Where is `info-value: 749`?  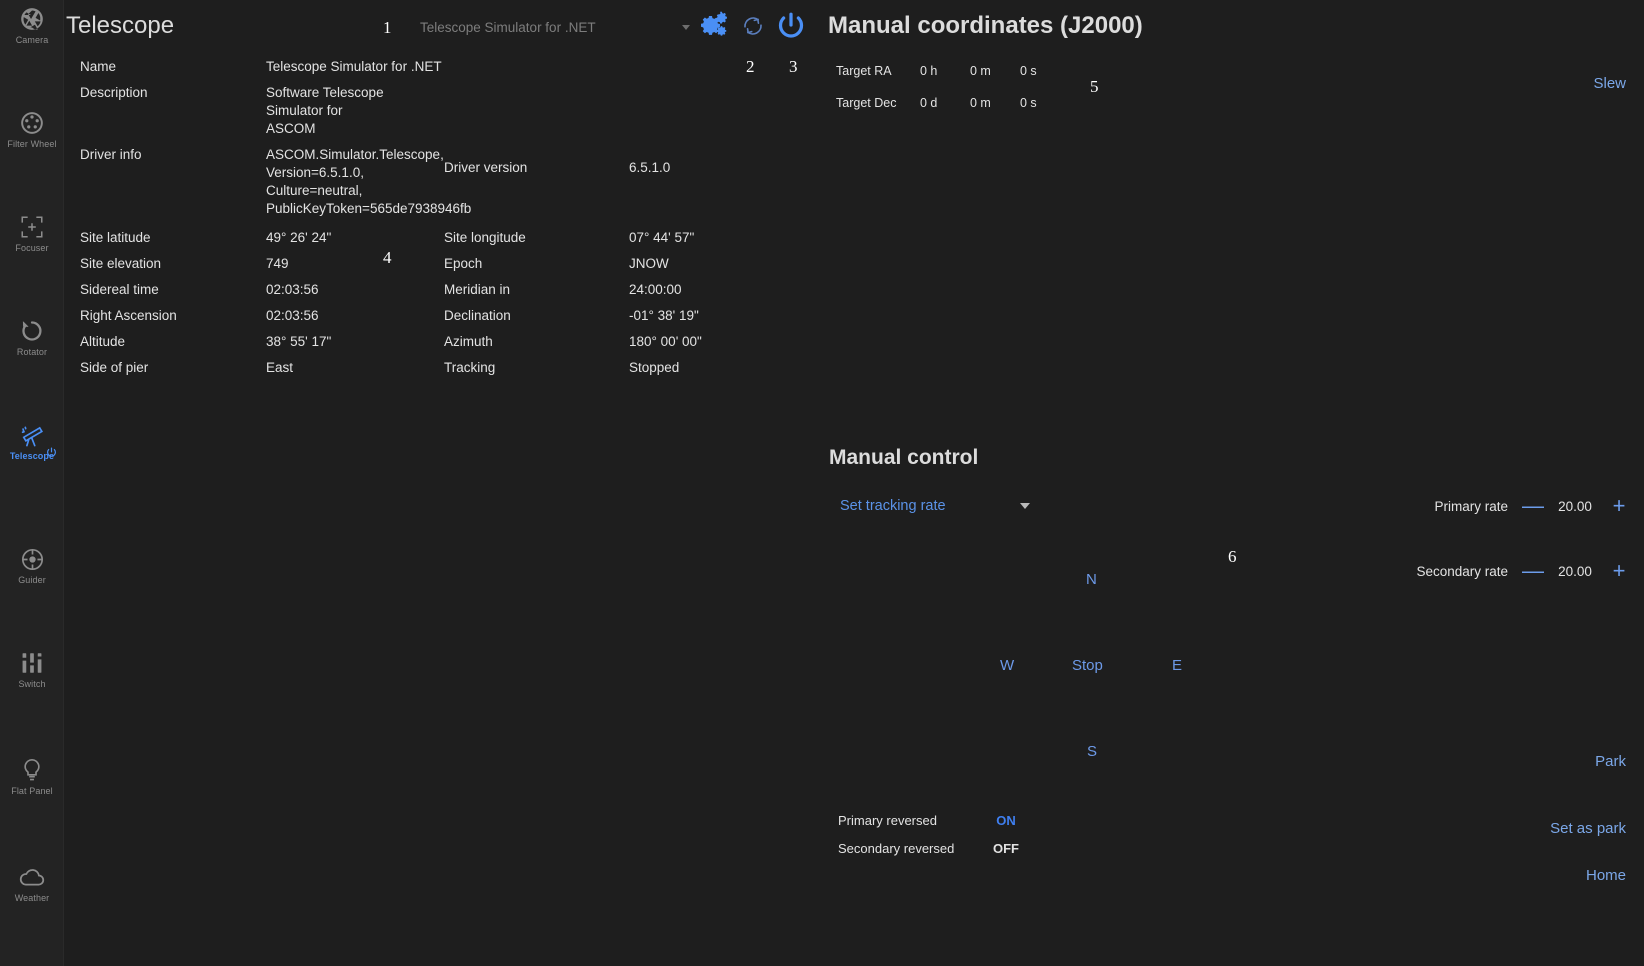
info-value: 749 is located at coordinates (277, 263).